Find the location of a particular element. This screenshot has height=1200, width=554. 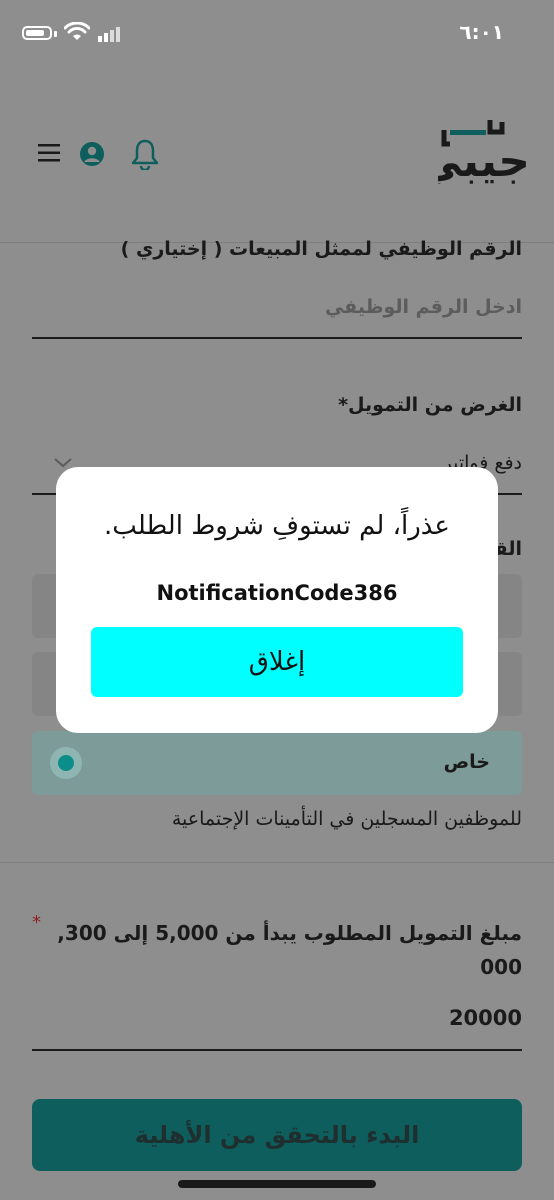

private-option-label: خاص is located at coordinates (466, 762).